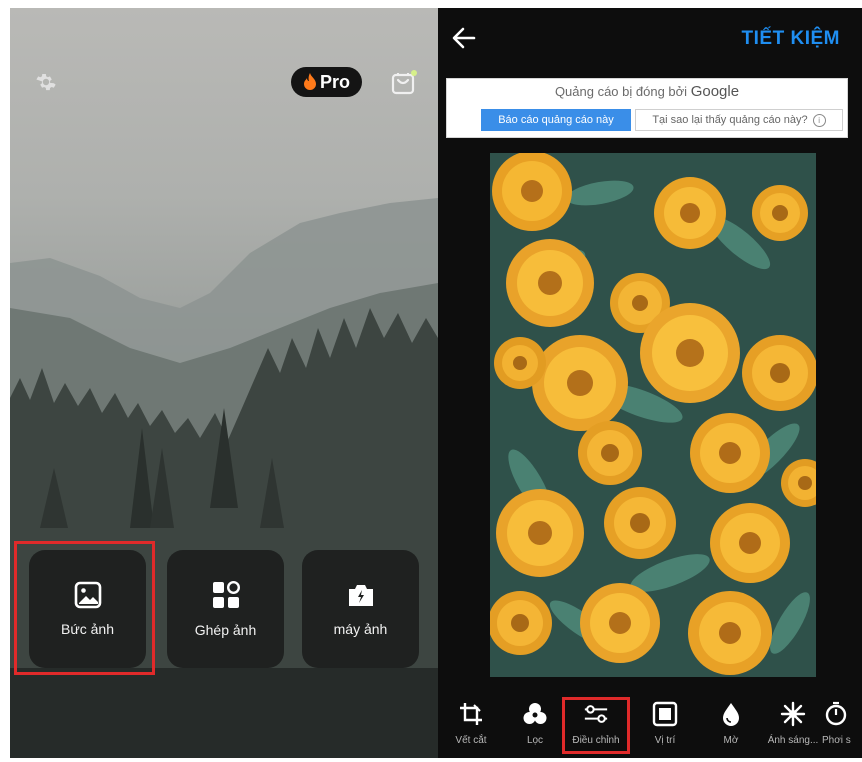 The height and width of the screenshot is (762, 862). I want to click on tool-crop-label: Vết cắt, so click(471, 740).